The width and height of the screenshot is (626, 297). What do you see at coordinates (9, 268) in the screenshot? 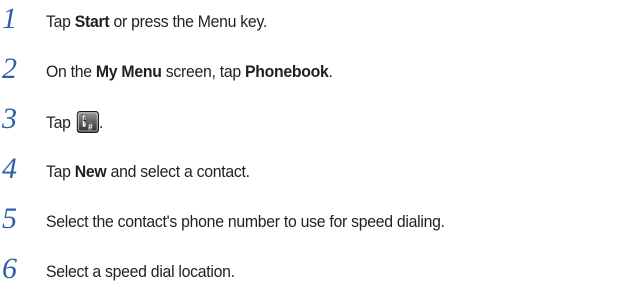
I see `step-number: 6` at bounding box center [9, 268].